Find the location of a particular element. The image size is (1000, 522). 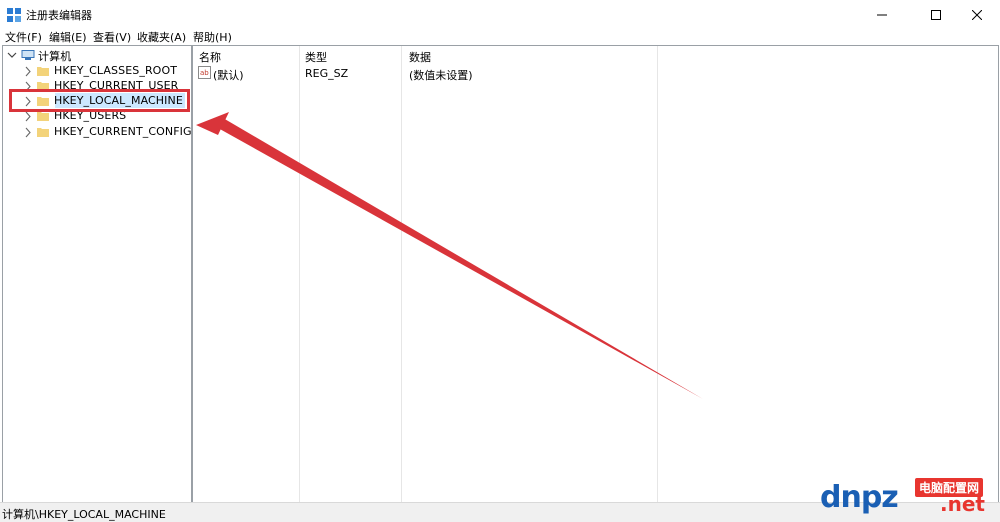

watermark-text: dnpz is located at coordinates (859, 497).